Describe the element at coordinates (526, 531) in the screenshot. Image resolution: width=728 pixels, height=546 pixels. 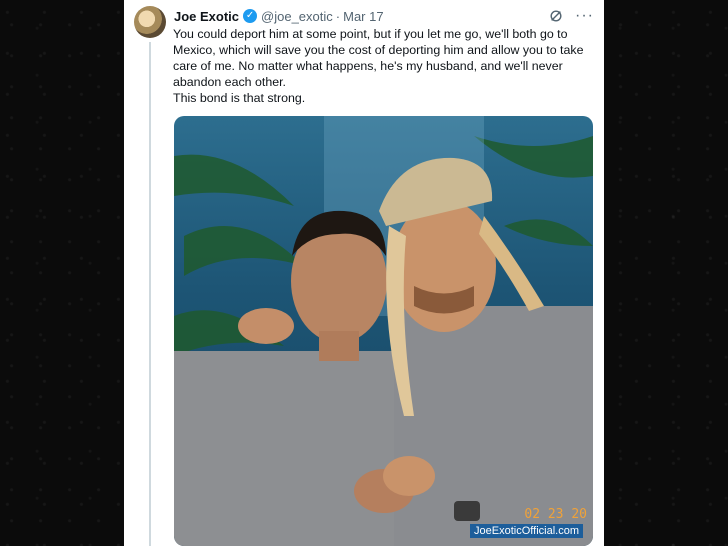
I see `photo-watermark: JoeExoticOfficial.com` at that location.